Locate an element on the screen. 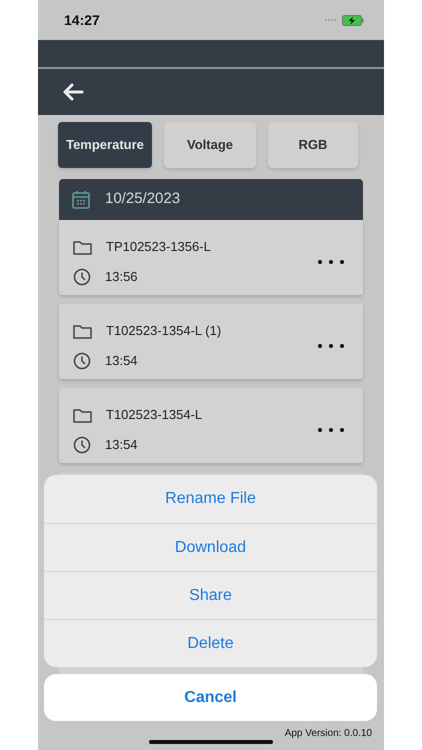 Image resolution: width=422 pixels, height=750 pixels. tab: Temperature is located at coordinates (105, 145).